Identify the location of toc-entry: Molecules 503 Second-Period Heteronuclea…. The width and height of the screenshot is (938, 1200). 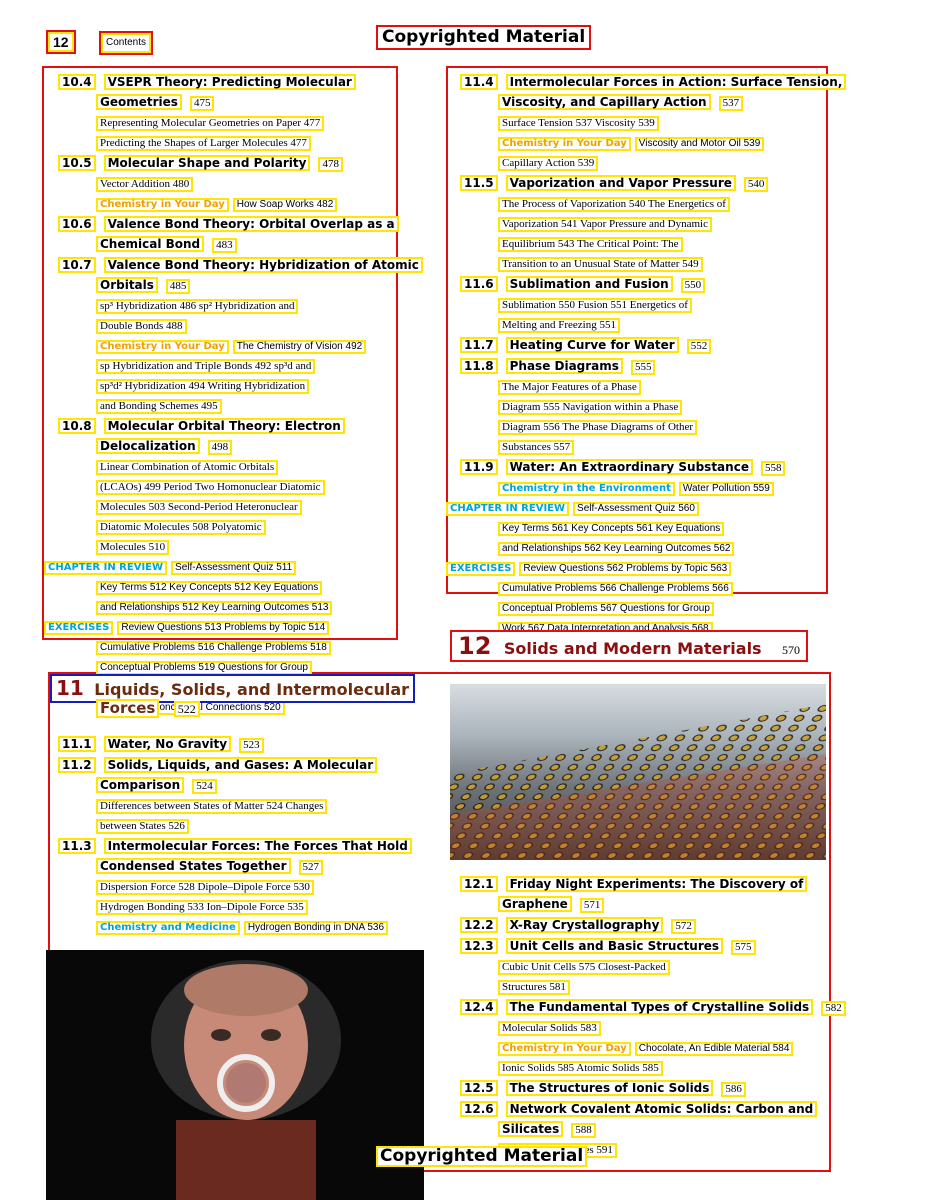
(228, 506).